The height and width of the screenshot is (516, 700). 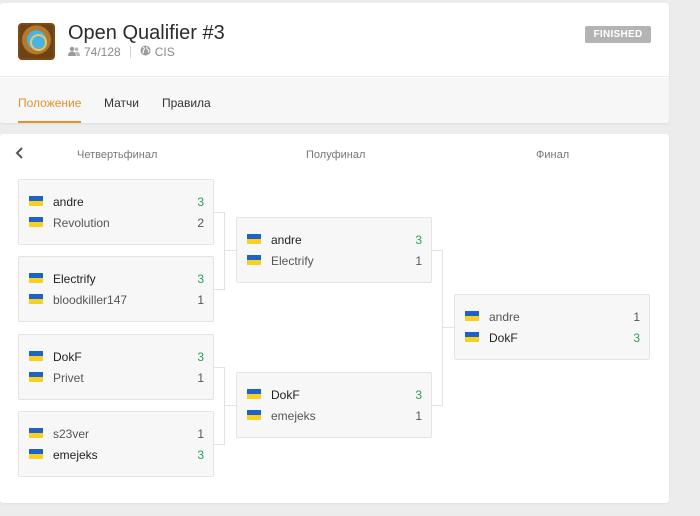 What do you see at coordinates (334, 100) in the screenshot?
I see `tab-bar: Положение Матчи Правила` at bounding box center [334, 100].